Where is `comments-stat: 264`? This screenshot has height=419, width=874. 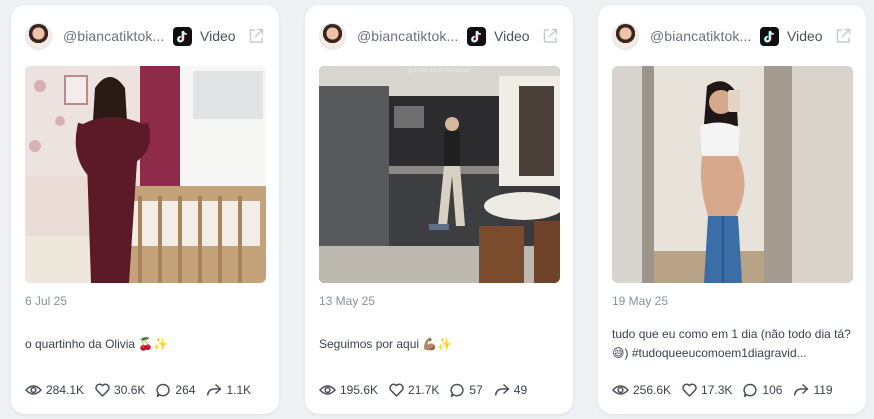
comments-stat: 264 is located at coordinates (175, 390).